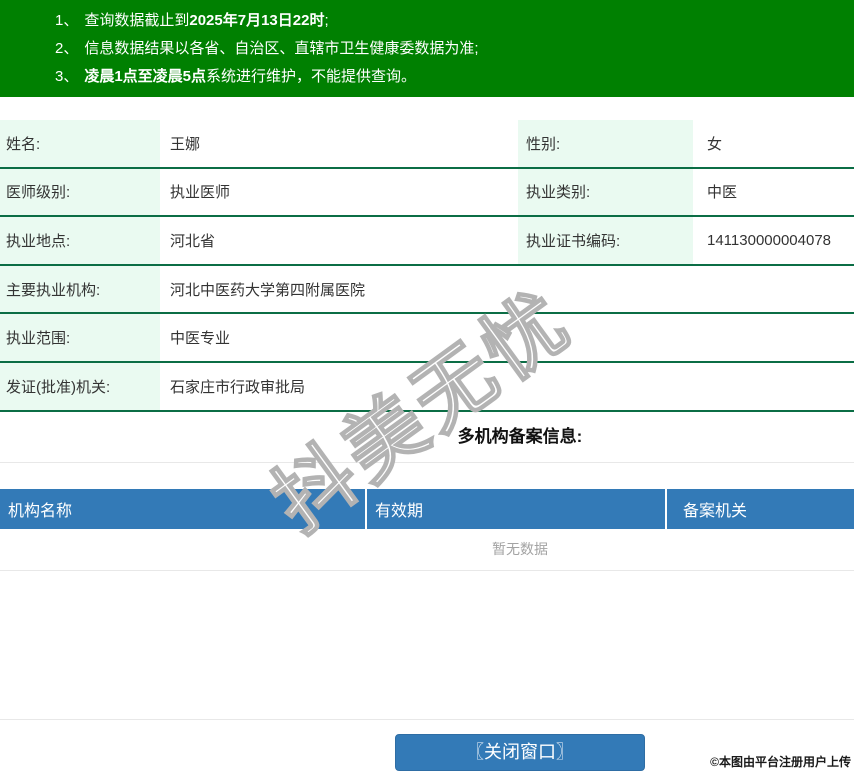 The height and width of the screenshot is (773, 854). What do you see at coordinates (427, 193) in the screenshot?
I see `table-row: 医师级别: 执业医师 执业类别: 中医` at bounding box center [427, 193].